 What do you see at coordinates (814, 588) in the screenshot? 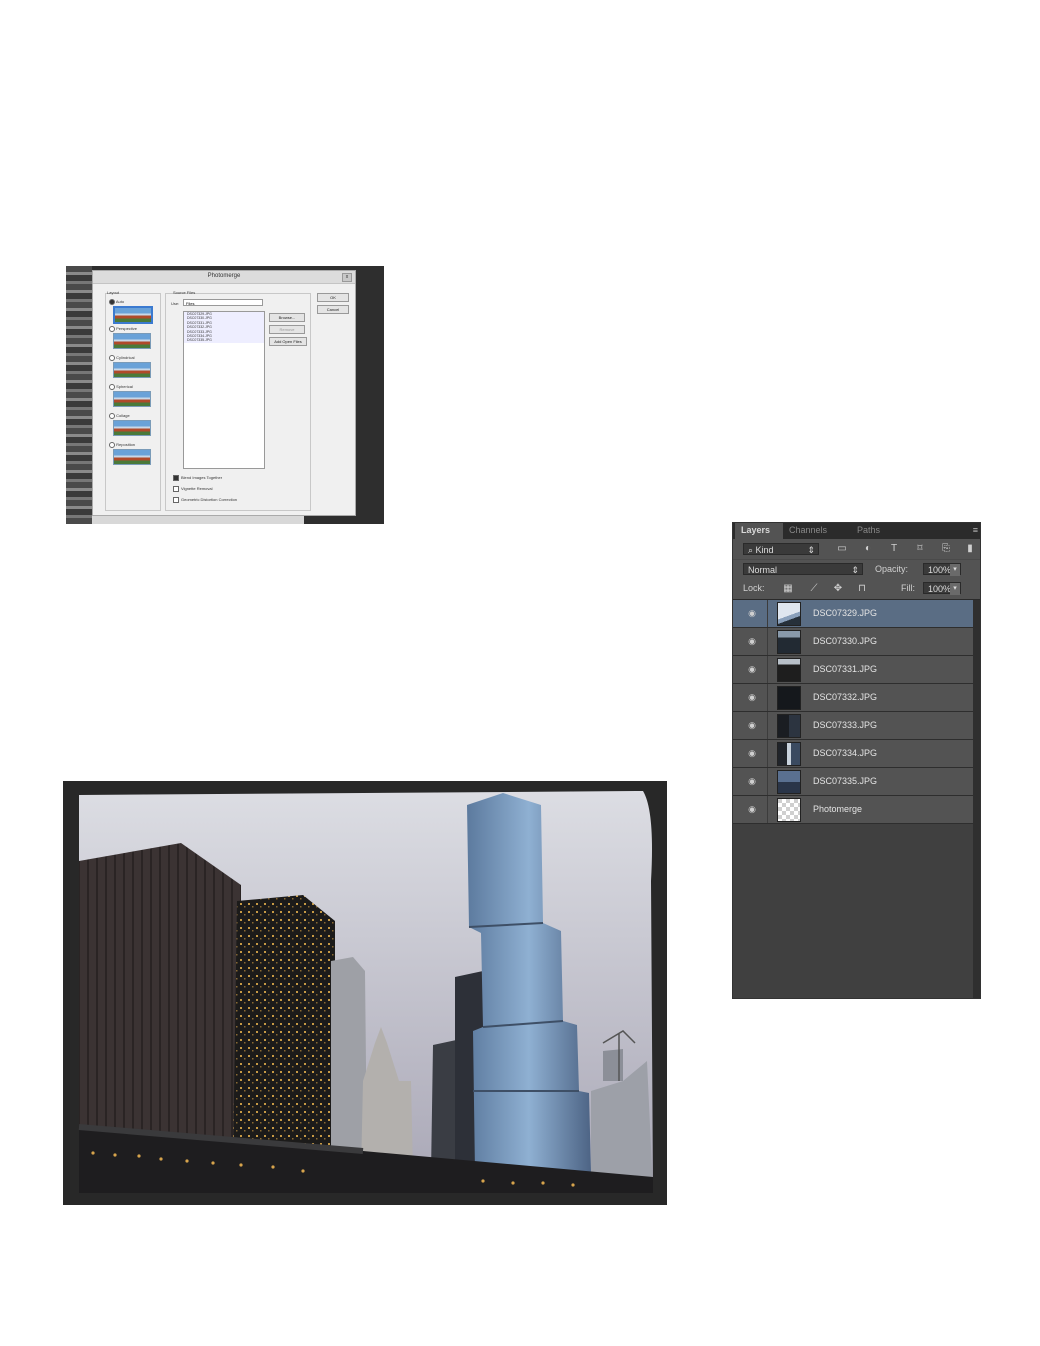
I see `lock-brush-icon: ⟋` at bounding box center [814, 588].